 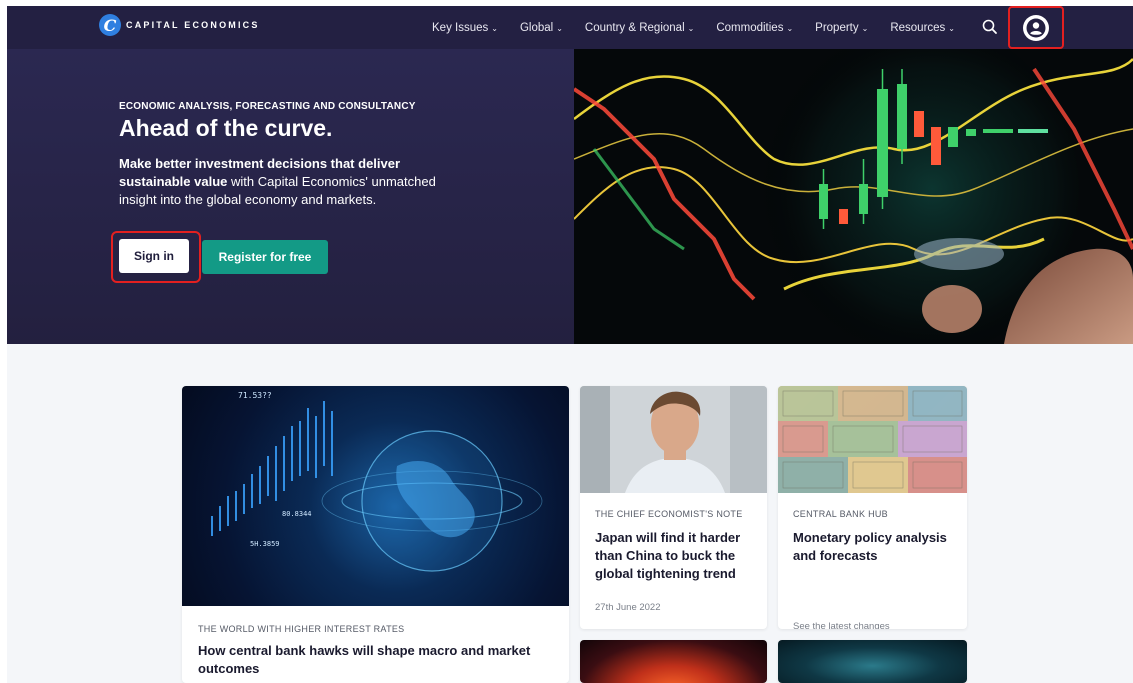 I want to click on feature-card-tag: THE WORLD WITH HIGHER INTEREST RATES, so click(x=301, y=629).